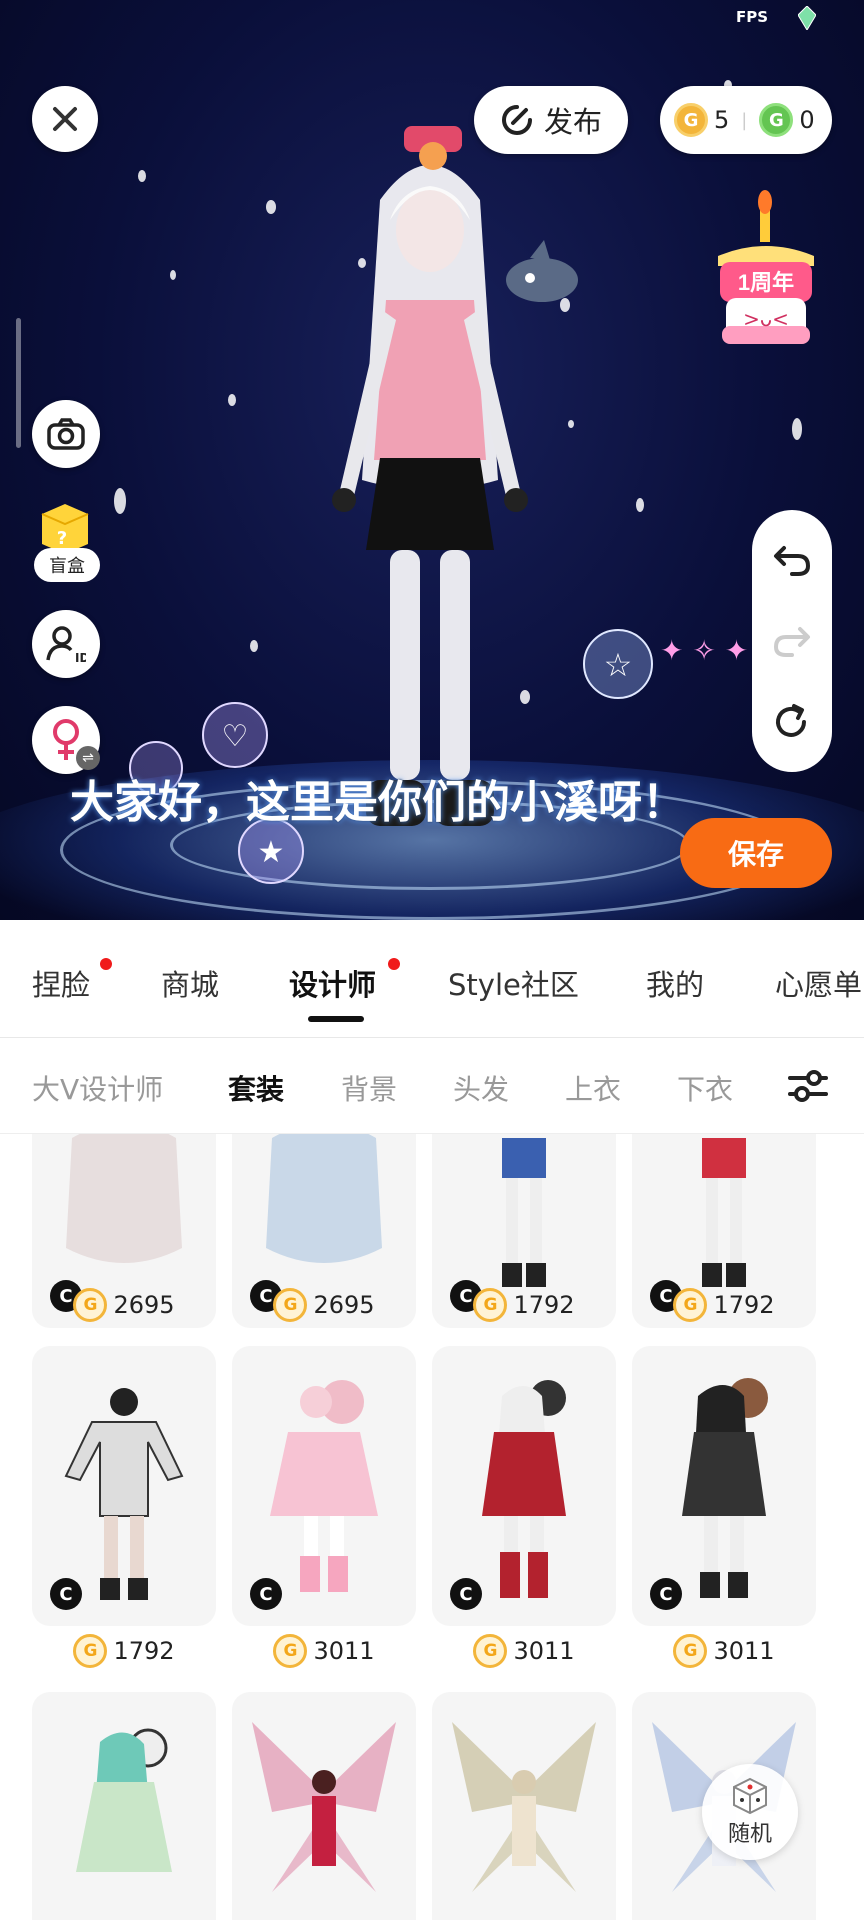 This screenshot has width=864, height=1920. Describe the element at coordinates (792, 722) in the screenshot. I see `reset-icon` at that location.